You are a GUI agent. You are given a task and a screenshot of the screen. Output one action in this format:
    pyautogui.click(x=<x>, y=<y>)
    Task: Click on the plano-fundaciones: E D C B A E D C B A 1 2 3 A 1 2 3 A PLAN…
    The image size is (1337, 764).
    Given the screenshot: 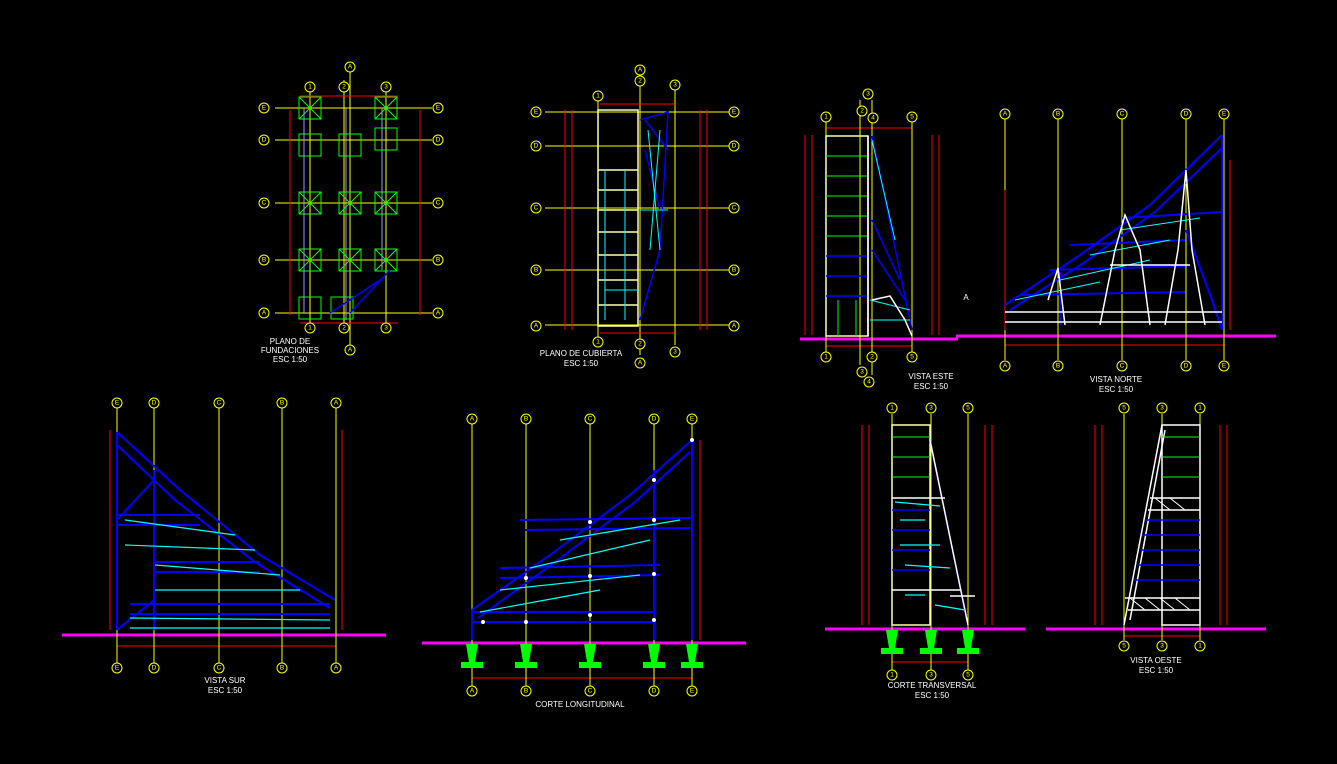 What is the action you would take?
    pyautogui.click(x=351, y=212)
    